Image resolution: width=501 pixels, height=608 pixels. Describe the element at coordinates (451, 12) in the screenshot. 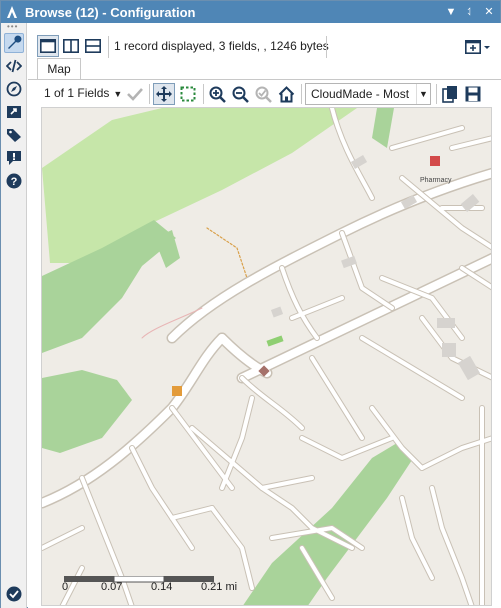

I see `dropdown-icon: ▼` at that location.